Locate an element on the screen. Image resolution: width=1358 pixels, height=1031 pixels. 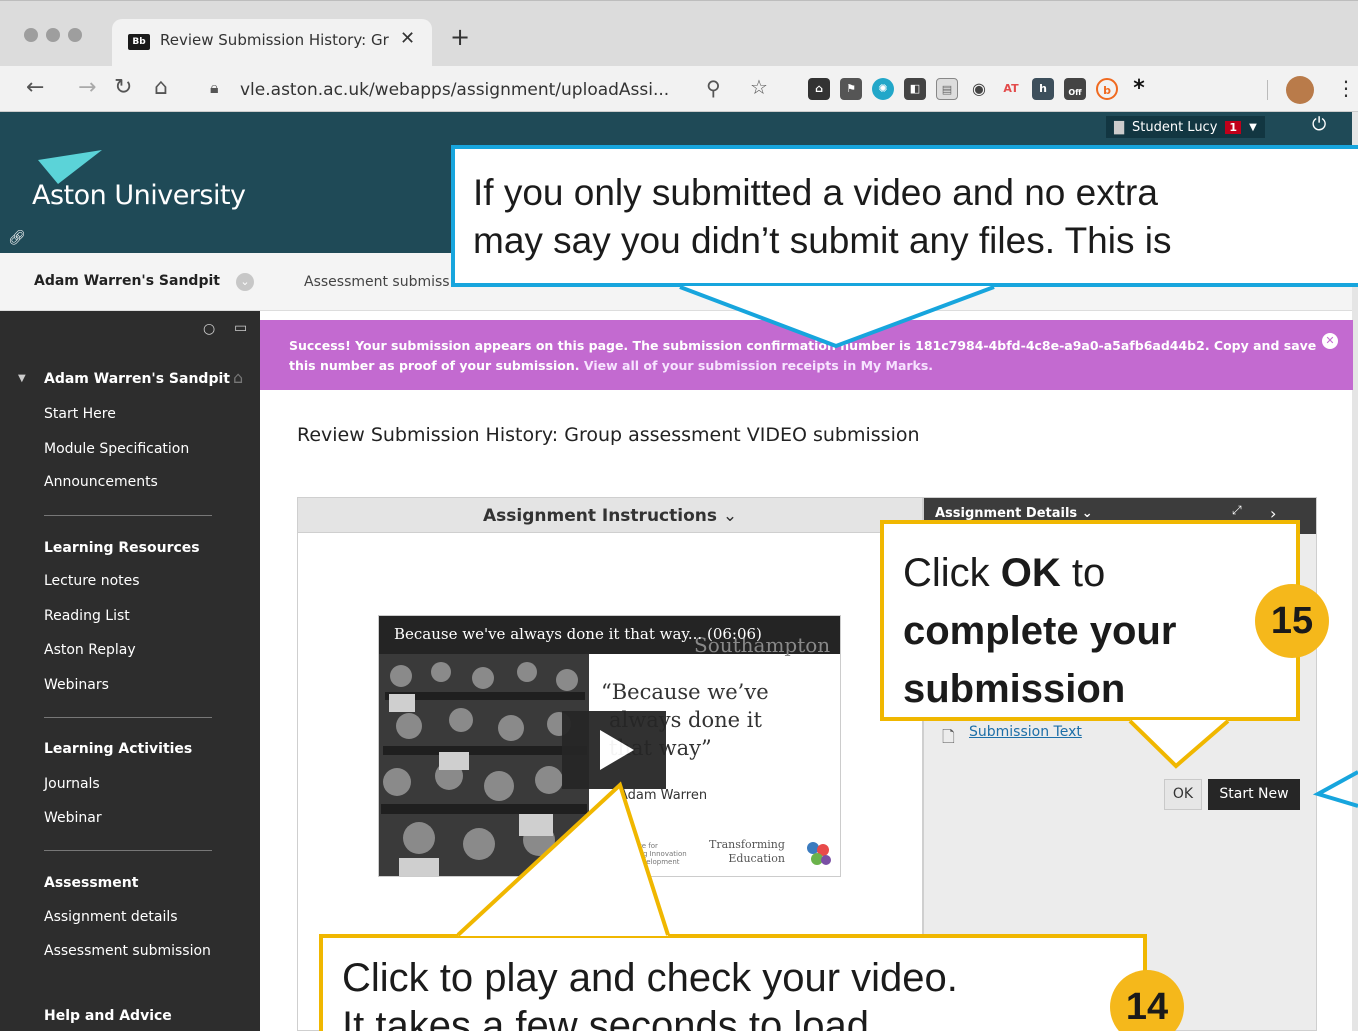
sidebar-item-assessment-submission: Assessment submission is located at coordinates (127, 951).